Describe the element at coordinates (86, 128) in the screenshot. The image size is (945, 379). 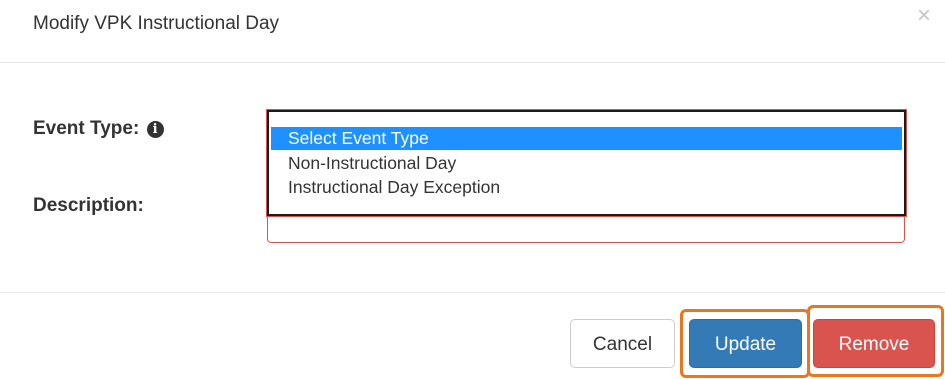
I see `event-type-label-text: Event Type:` at that location.